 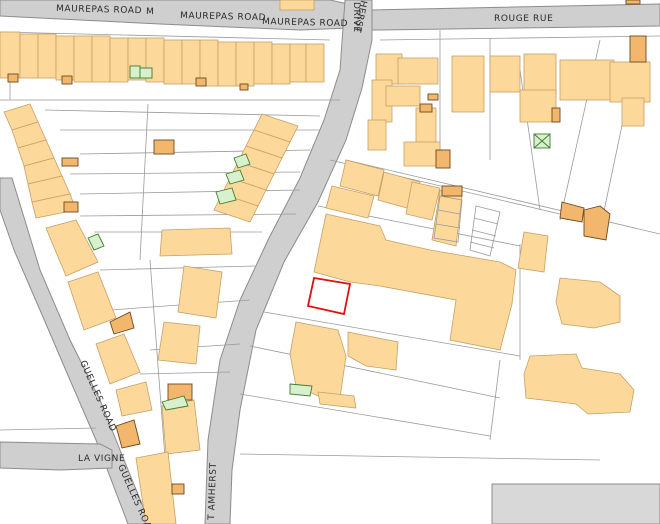 What do you see at coordinates (575, 503) in the screenshot?
I see `grey-area` at bounding box center [575, 503].